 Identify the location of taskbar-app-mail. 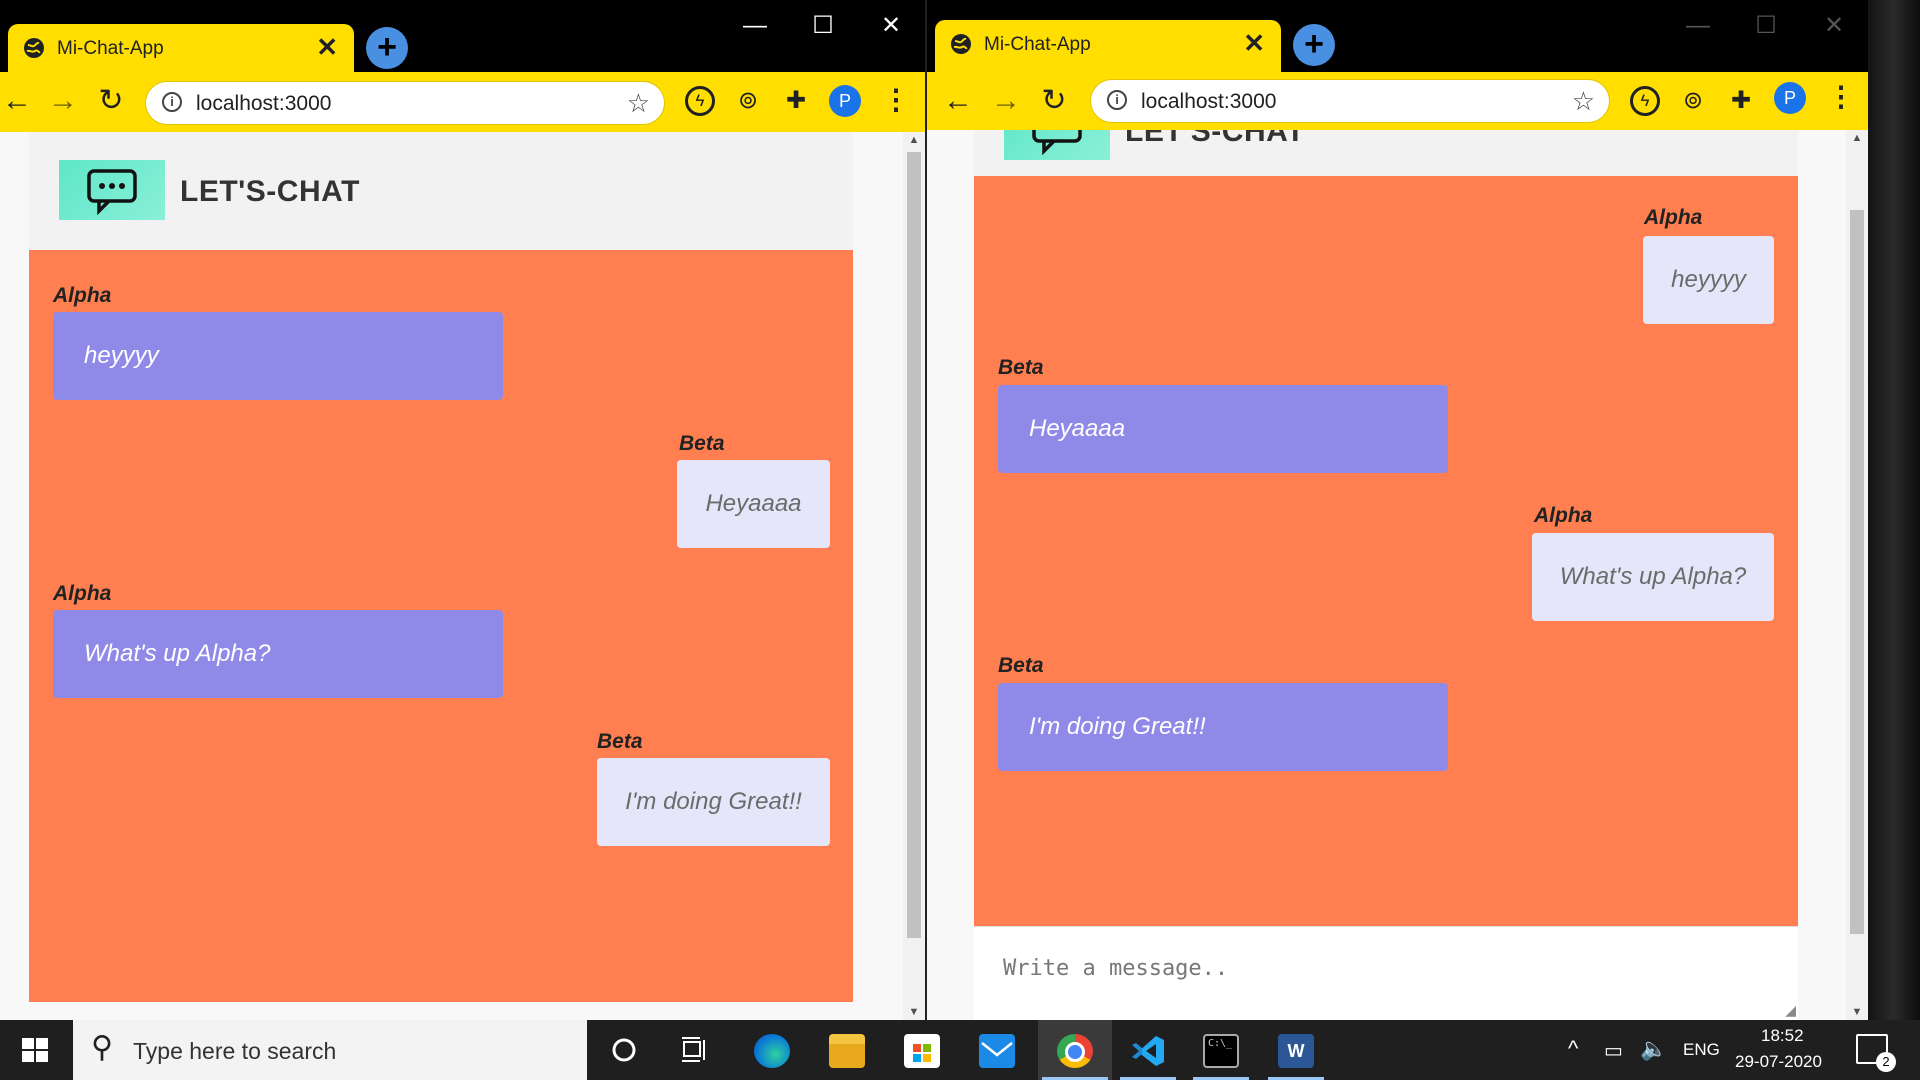
(997, 1050).